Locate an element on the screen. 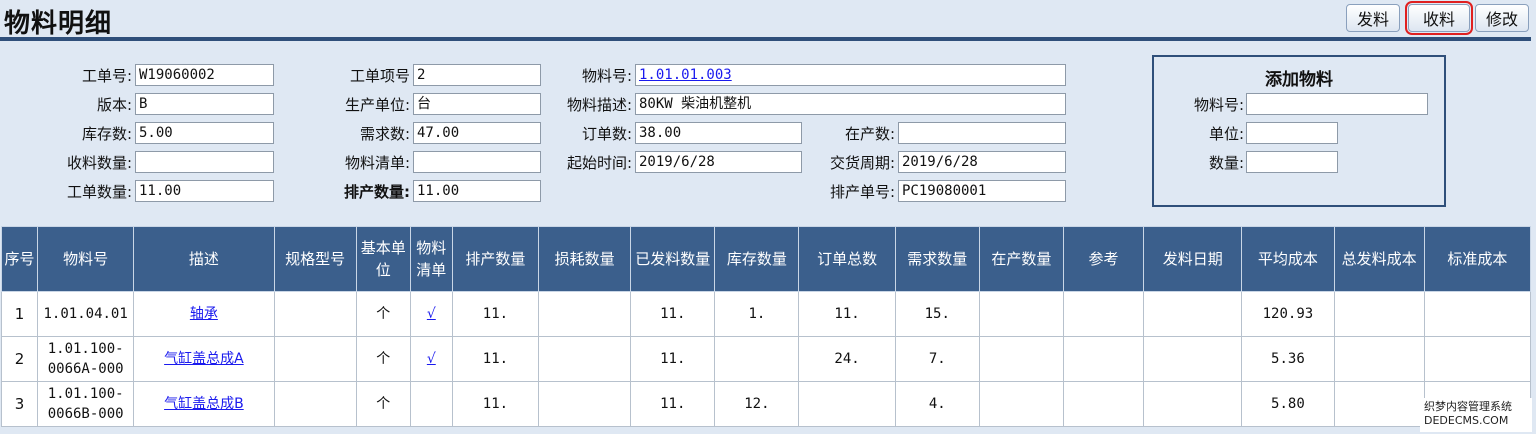  cell-order-total: 11. is located at coordinates (847, 314).